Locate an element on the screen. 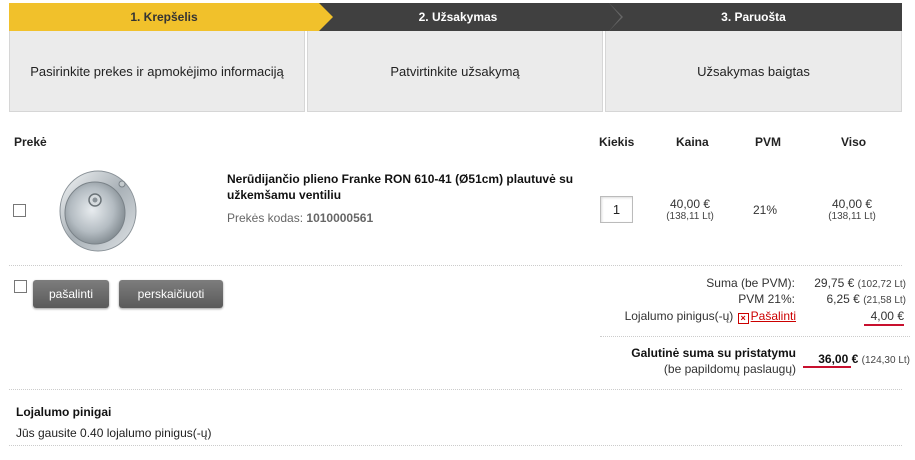 The image size is (915, 460). loyalty-discount-text: Lojalumo pinigus(-ų) is located at coordinates (679, 316).